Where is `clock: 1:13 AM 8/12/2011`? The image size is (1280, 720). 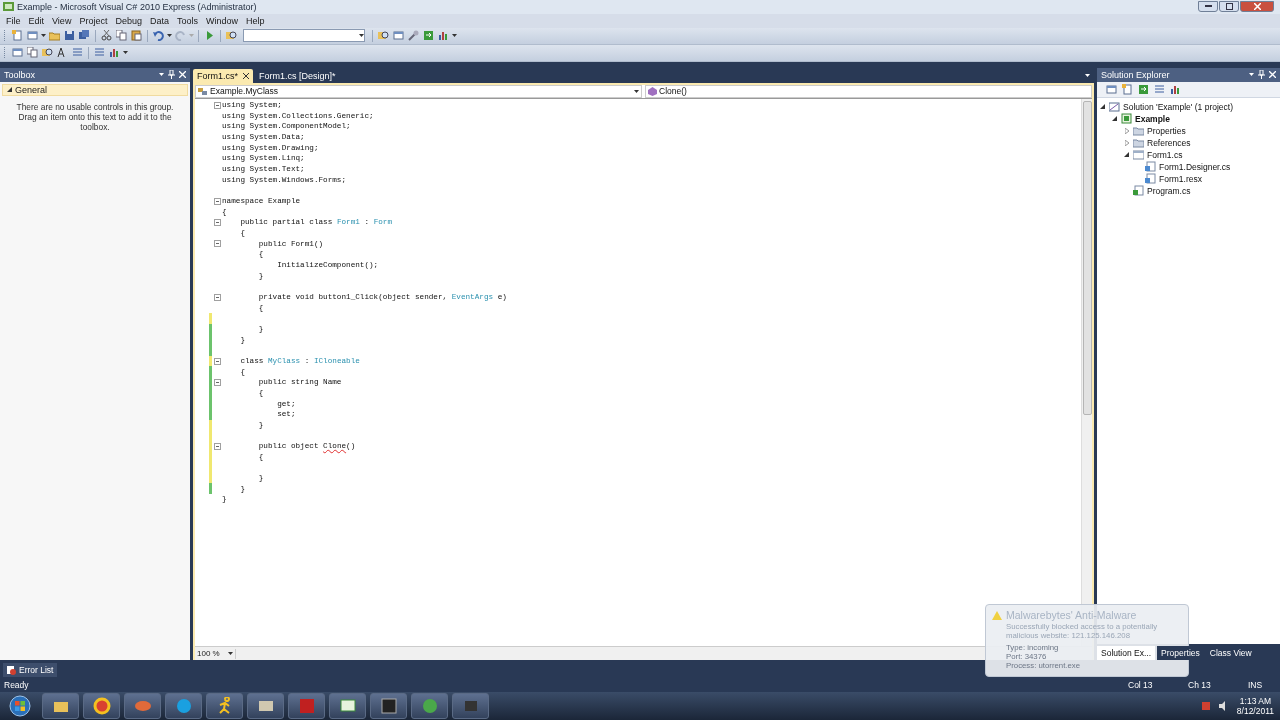 clock: 1:13 AM 8/12/2011 is located at coordinates (1255, 706).